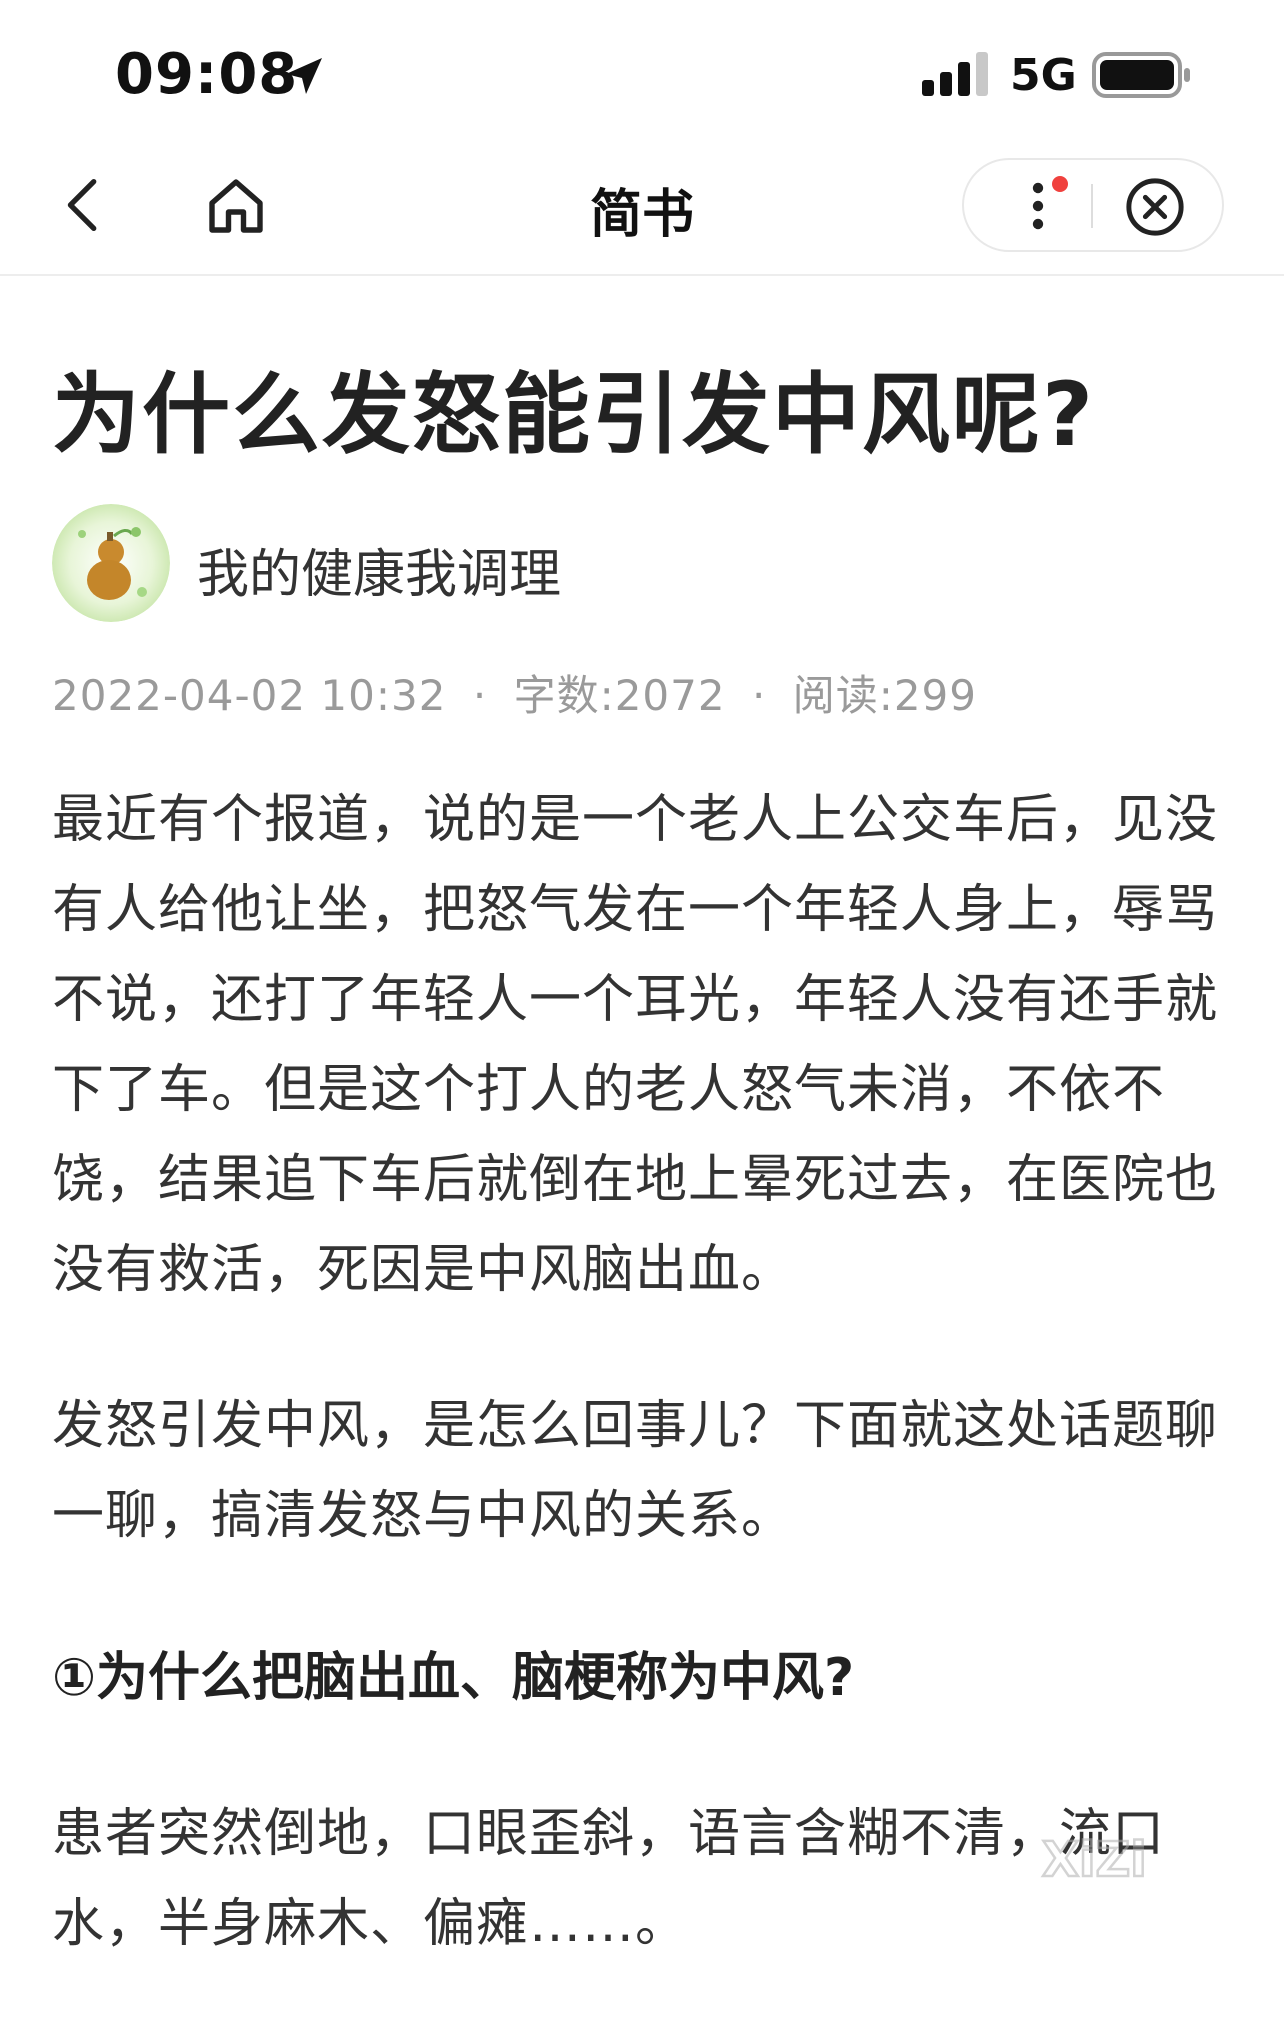 The width and height of the screenshot is (1284, 2021). Describe the element at coordinates (642, 564) in the screenshot. I see `author-row: 我的健康我调理` at that location.